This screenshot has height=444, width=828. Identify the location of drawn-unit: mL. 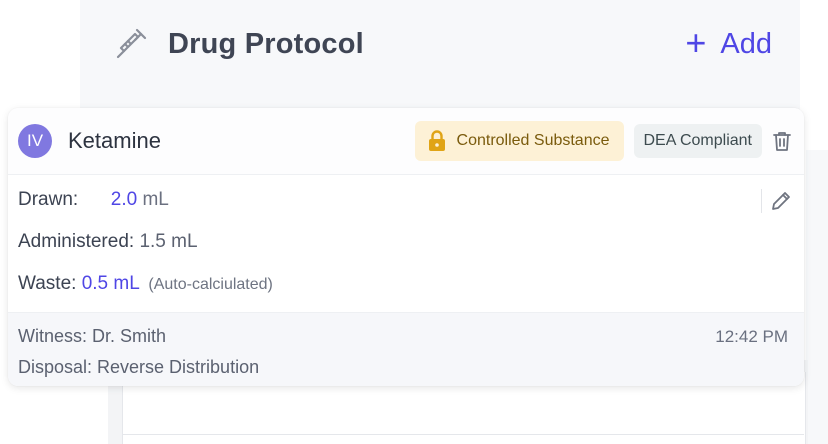
(155, 199).